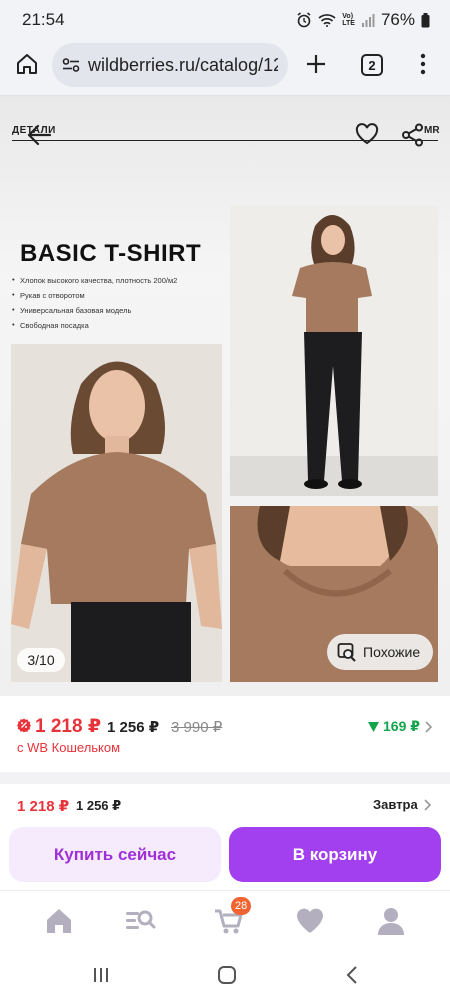  Describe the element at coordinates (68, 747) in the screenshot. I see `wallet-note: с WB Кошельком` at that location.